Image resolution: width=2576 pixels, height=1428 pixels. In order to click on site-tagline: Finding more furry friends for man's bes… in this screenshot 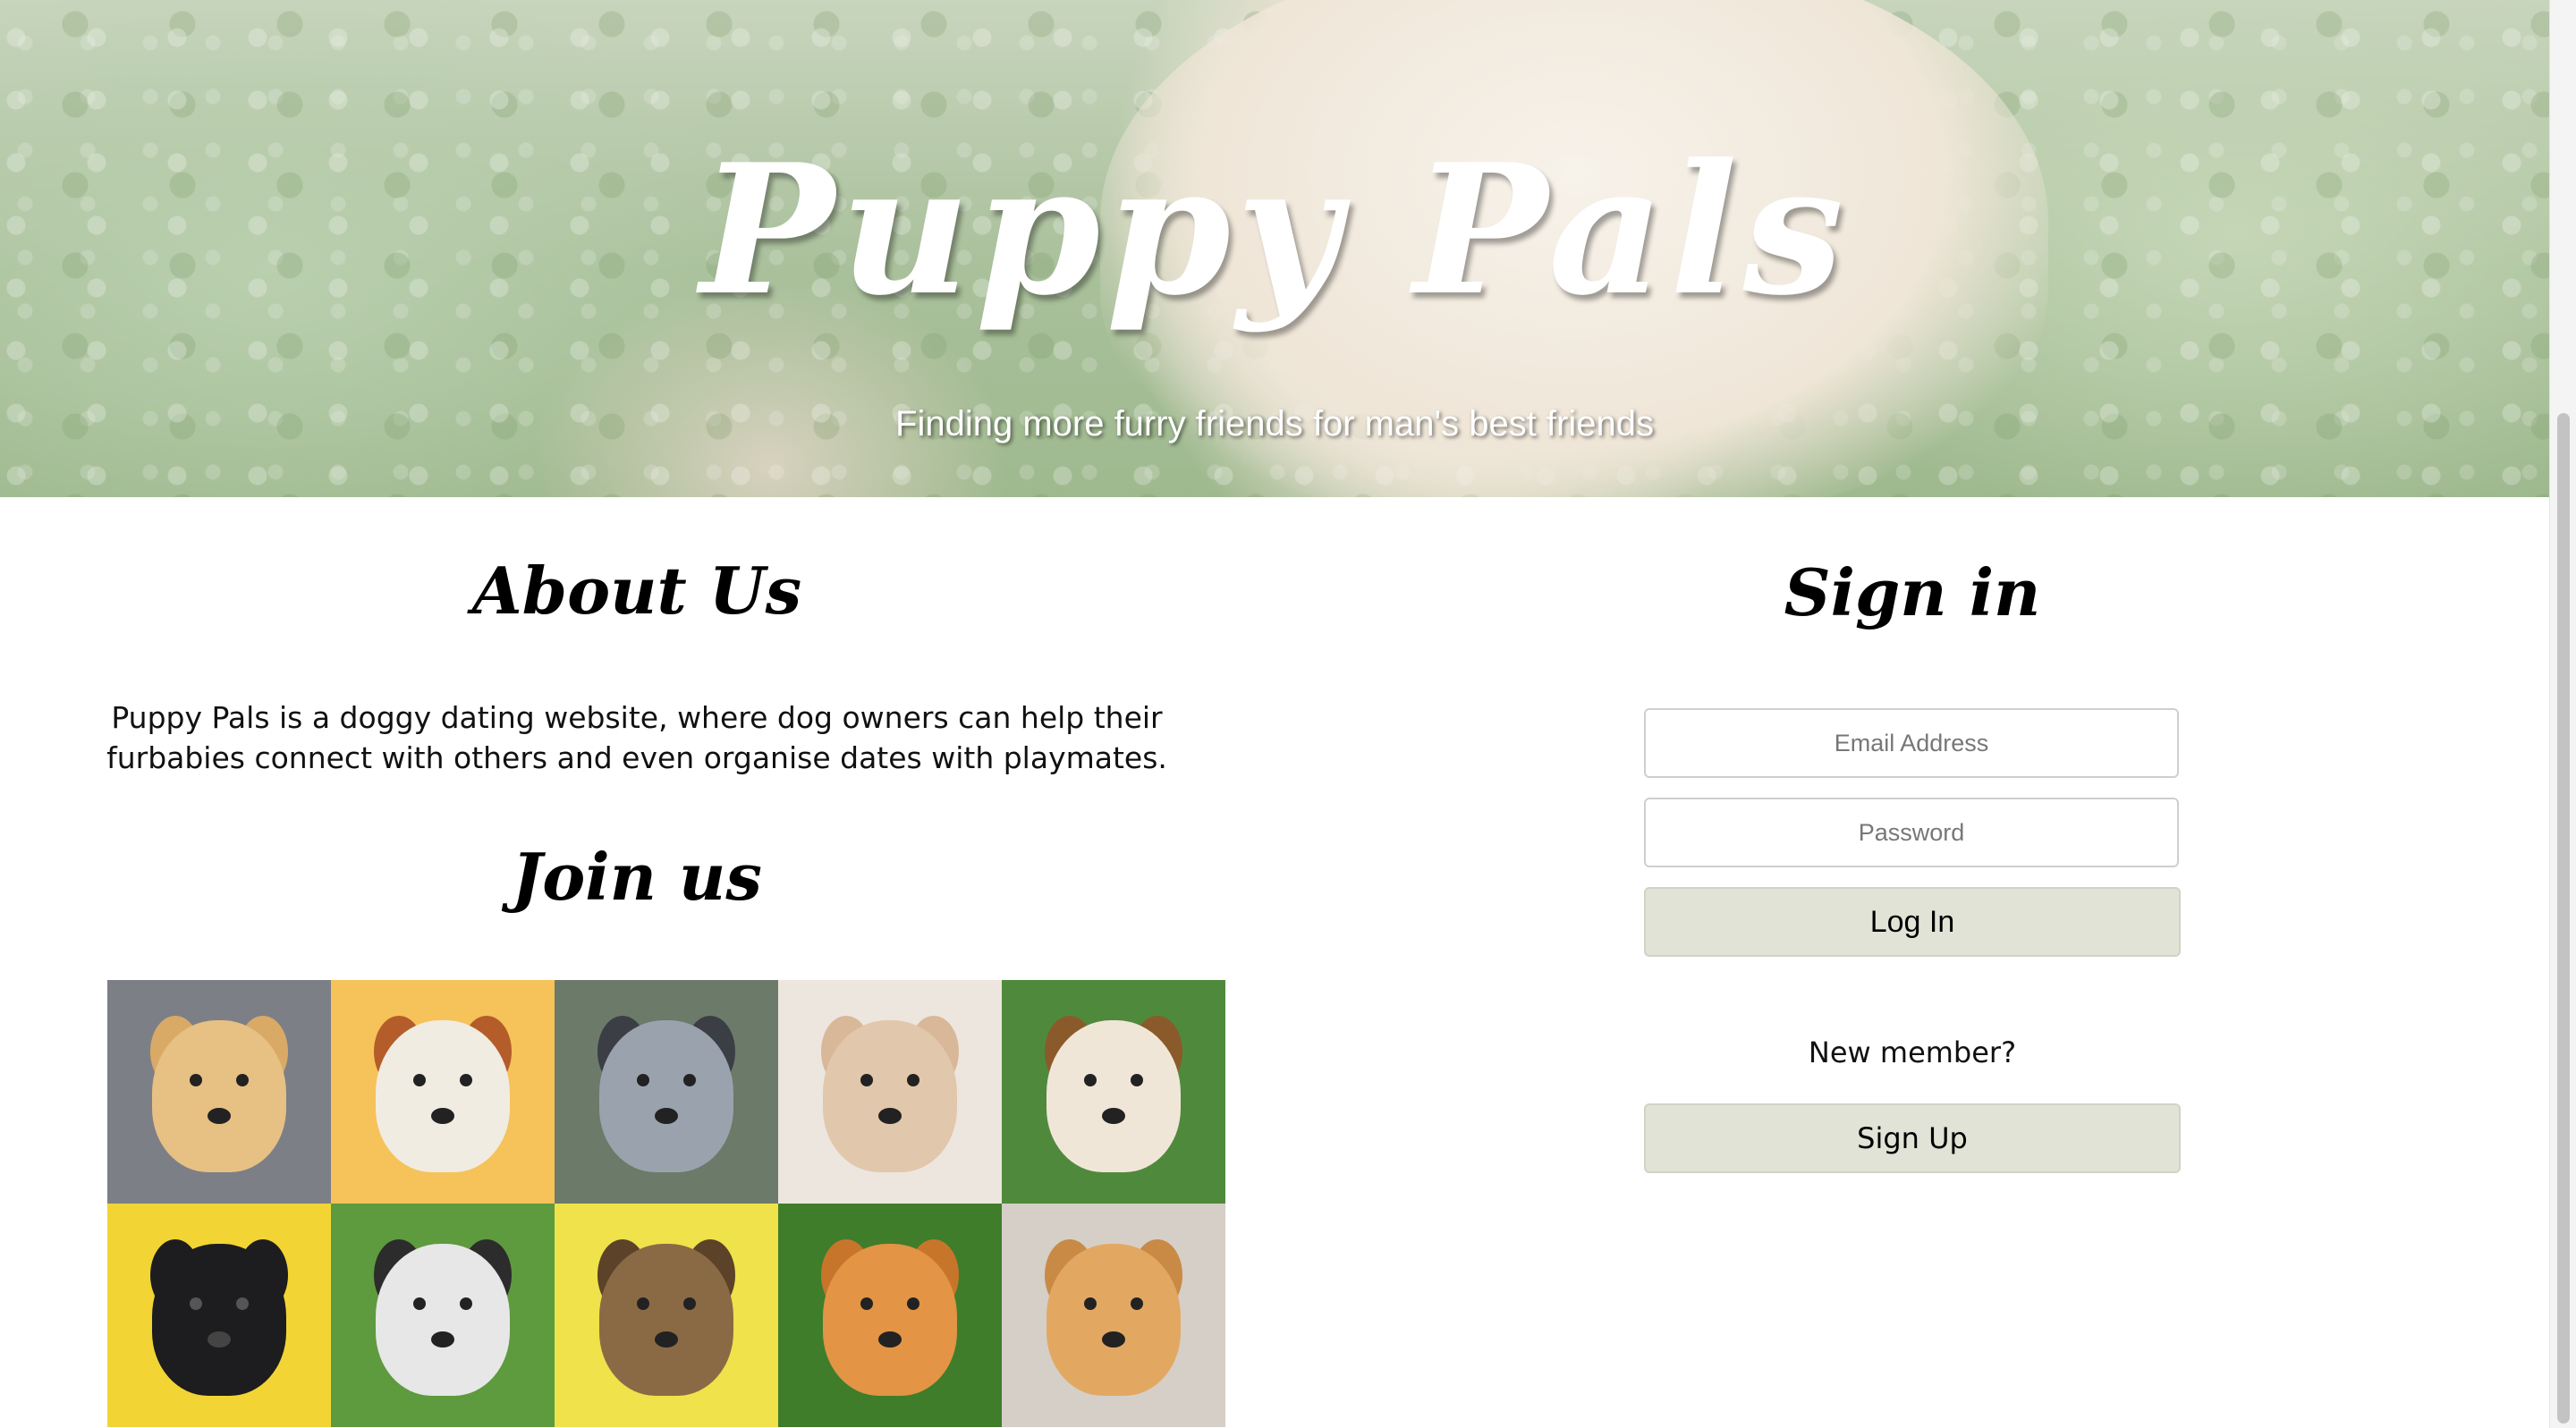, I will do `click(1274, 424)`.